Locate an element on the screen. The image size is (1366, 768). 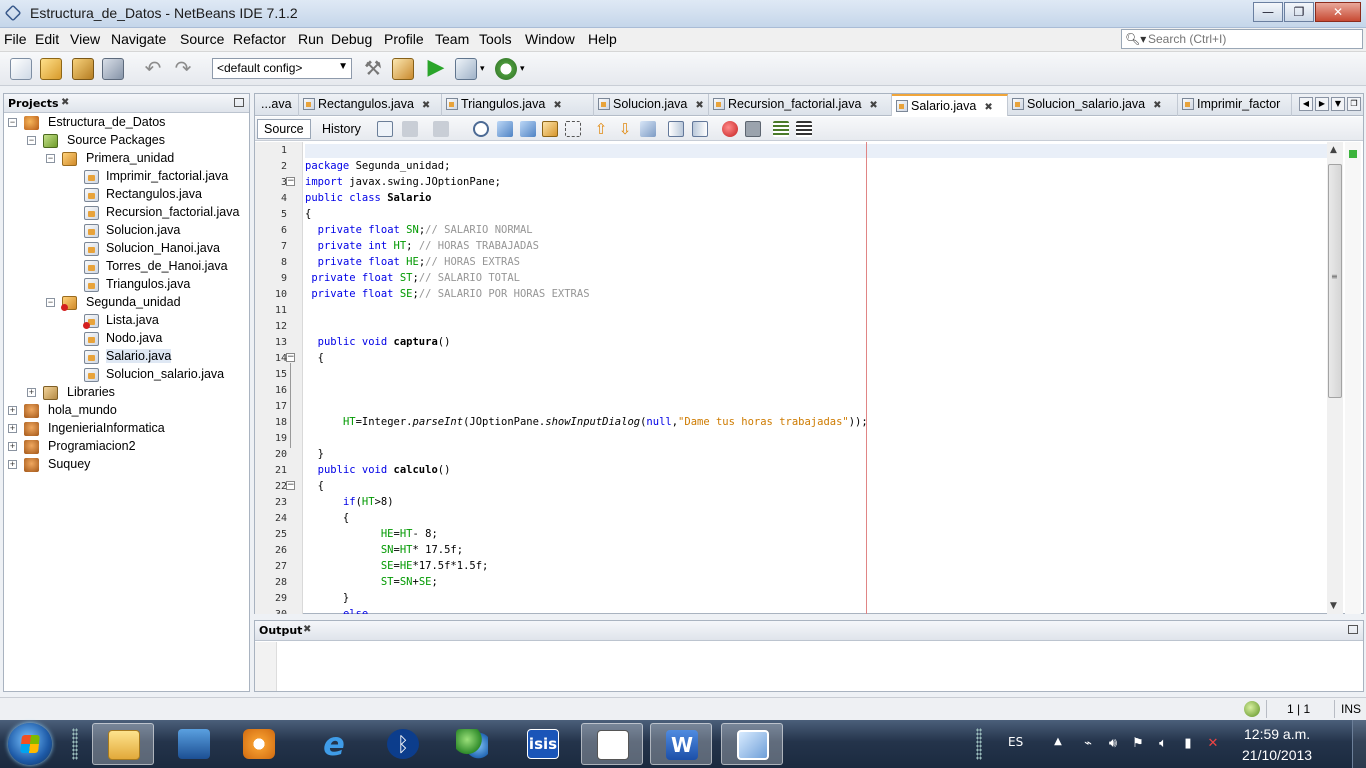
tree-node: Nodo.java is located at coordinates (126, 339).